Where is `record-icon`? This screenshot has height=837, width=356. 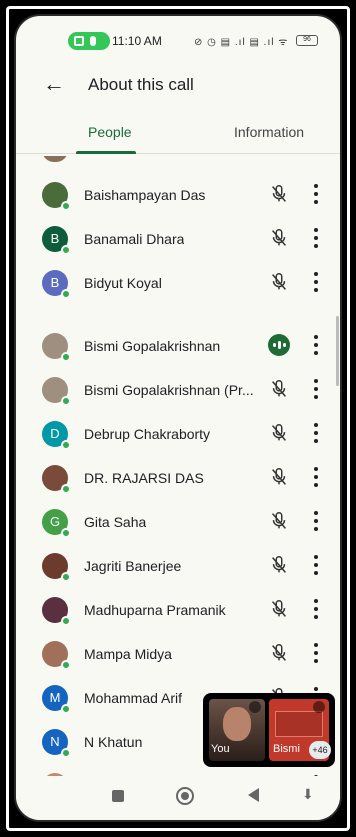 record-icon is located at coordinates (79, 41).